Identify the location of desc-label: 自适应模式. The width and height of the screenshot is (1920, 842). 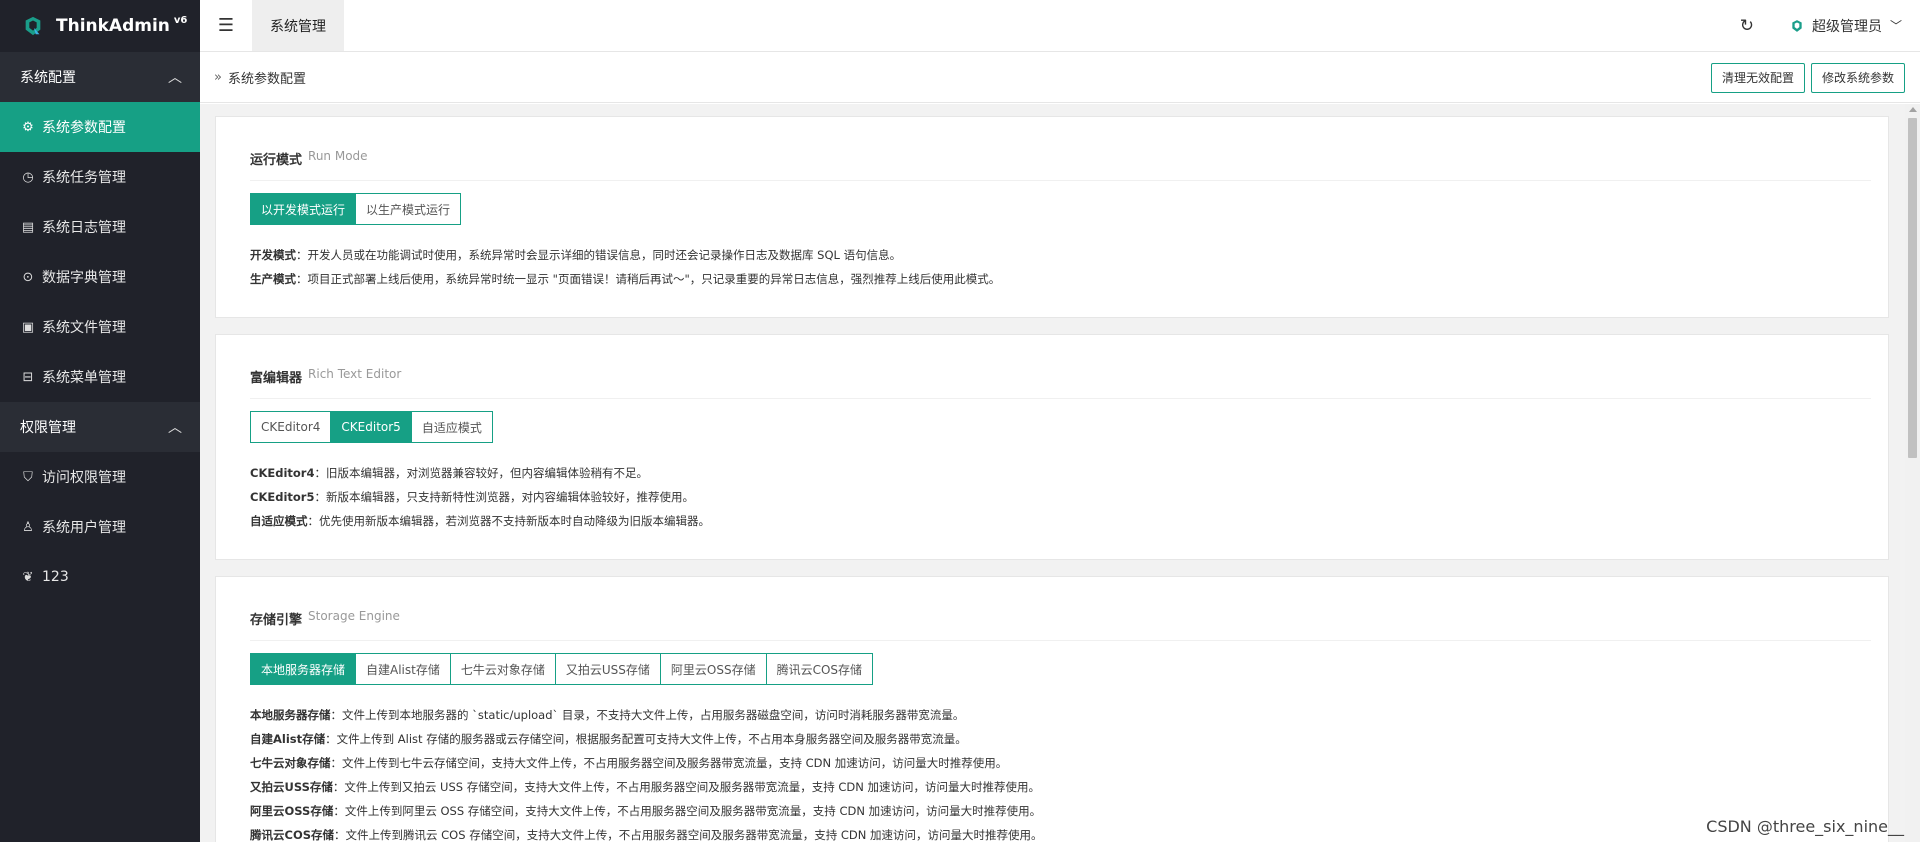
(279, 521).